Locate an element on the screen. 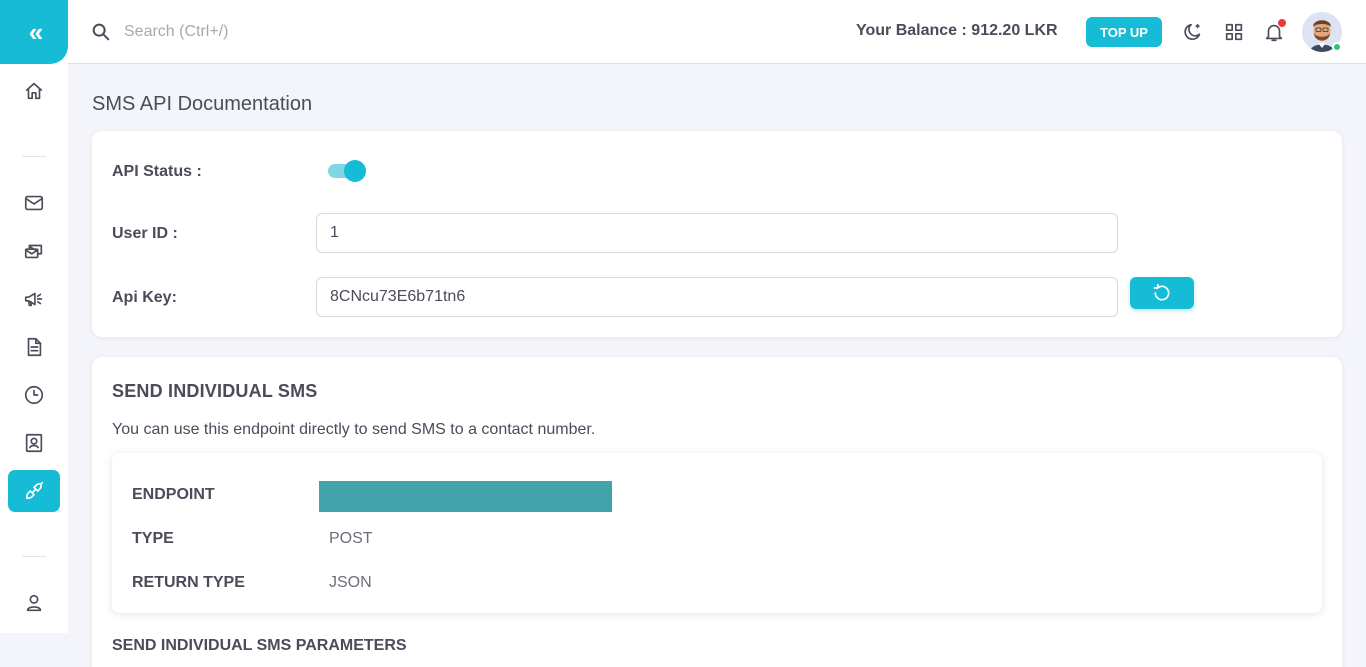 This screenshot has height=667, width=1366. page-title: SMS API Documentation is located at coordinates (202, 104).